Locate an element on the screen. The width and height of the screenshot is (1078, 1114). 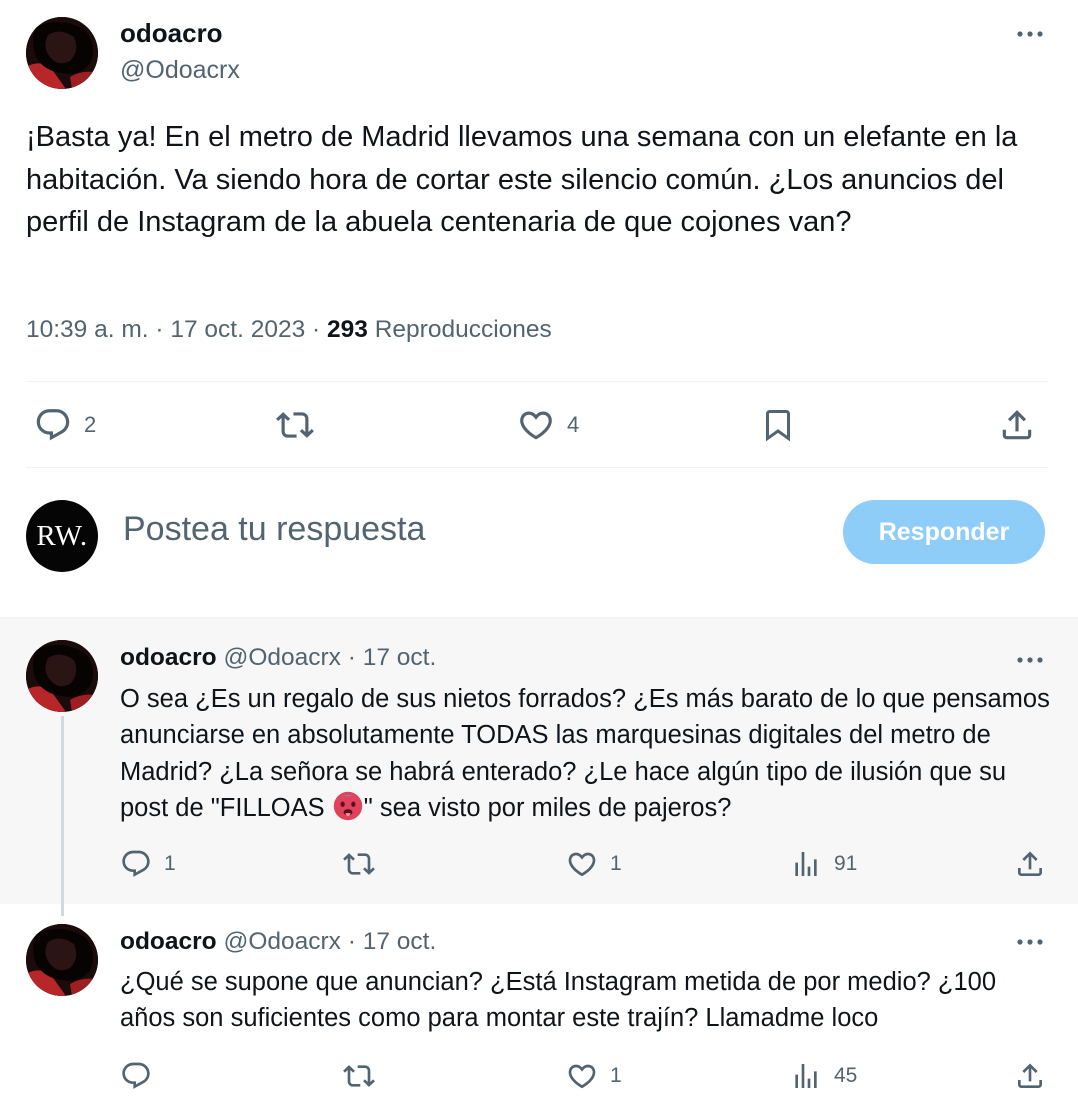
views-count: 45 is located at coordinates (846, 1075).